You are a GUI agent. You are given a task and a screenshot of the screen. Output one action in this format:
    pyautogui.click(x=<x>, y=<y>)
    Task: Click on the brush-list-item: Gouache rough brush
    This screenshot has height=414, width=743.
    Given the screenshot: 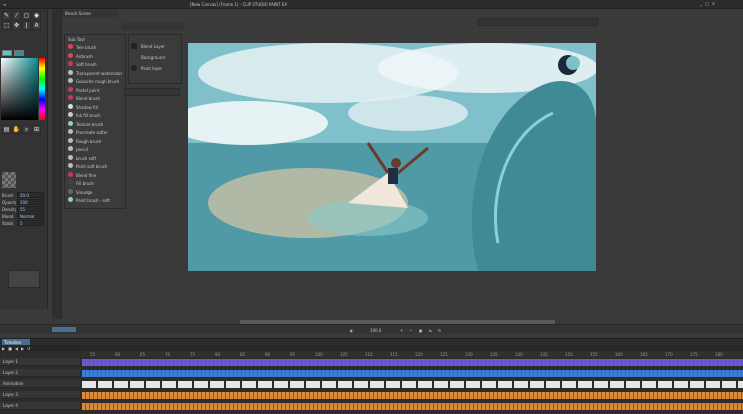 What is the action you would take?
    pyautogui.click(x=96, y=81)
    